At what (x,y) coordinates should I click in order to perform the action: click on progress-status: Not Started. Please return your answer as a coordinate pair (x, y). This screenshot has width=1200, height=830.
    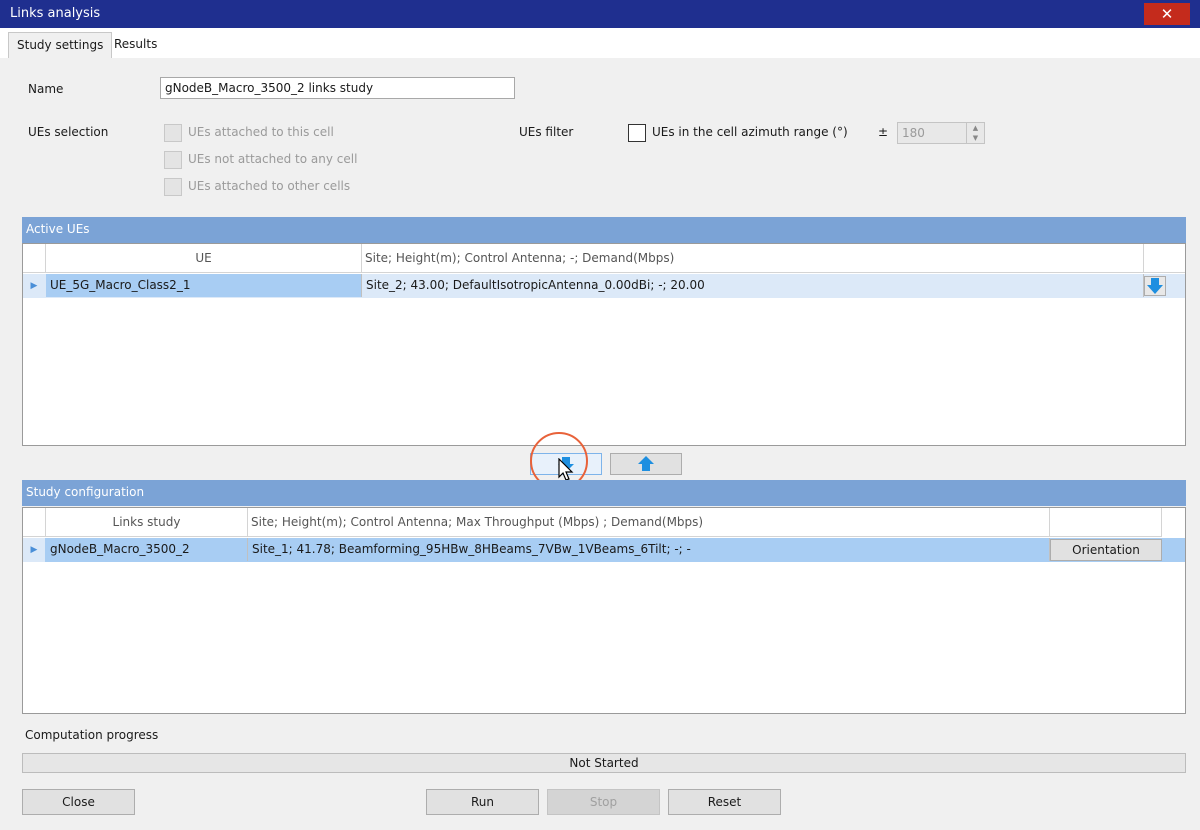
    Looking at the image, I should click on (604, 763).